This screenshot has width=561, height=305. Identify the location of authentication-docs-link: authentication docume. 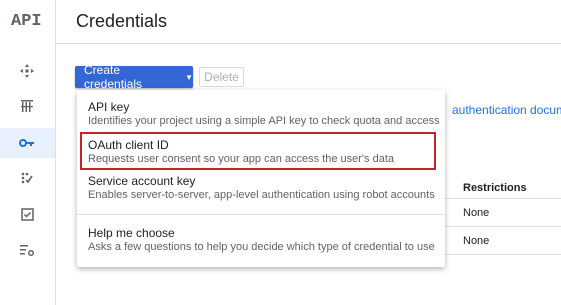
(506, 110).